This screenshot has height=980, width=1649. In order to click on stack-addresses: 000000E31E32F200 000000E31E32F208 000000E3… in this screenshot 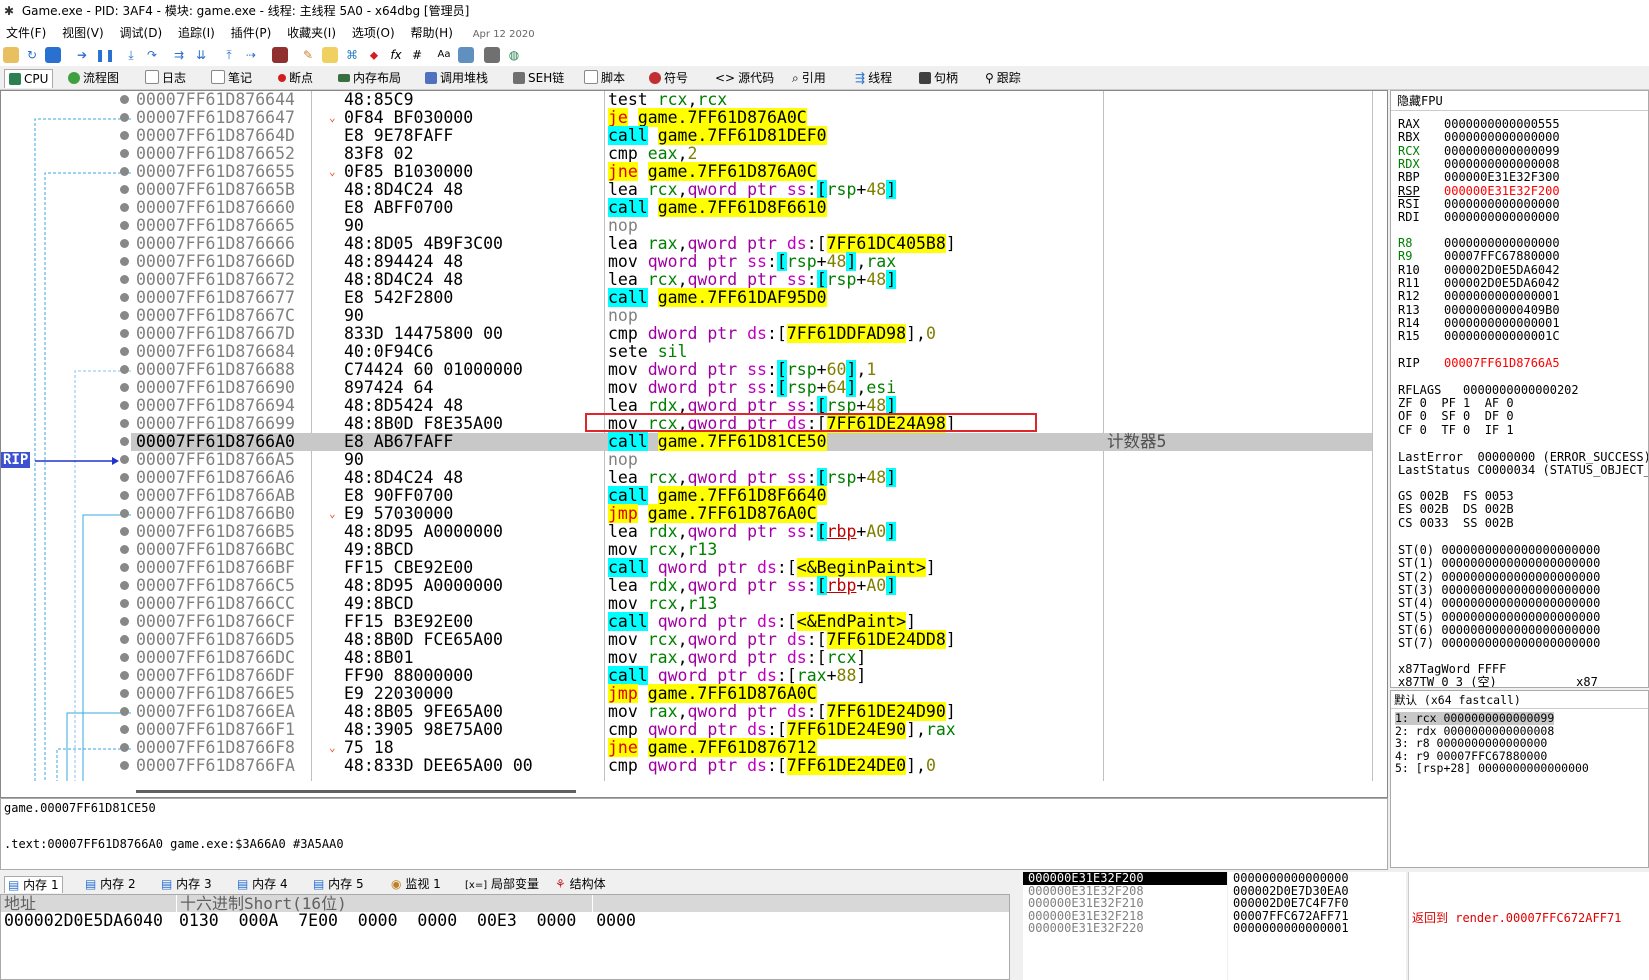, I will do `click(1125, 926)`.